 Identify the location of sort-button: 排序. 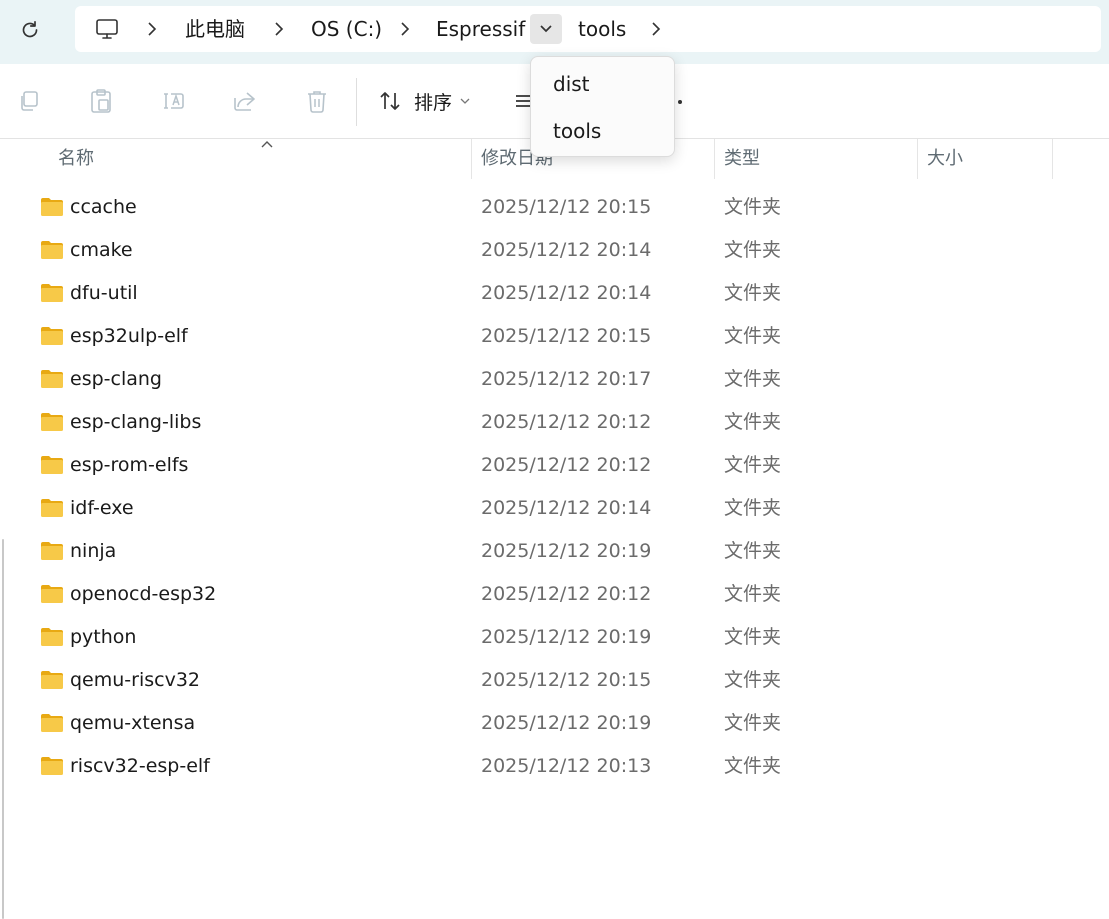
(424, 101).